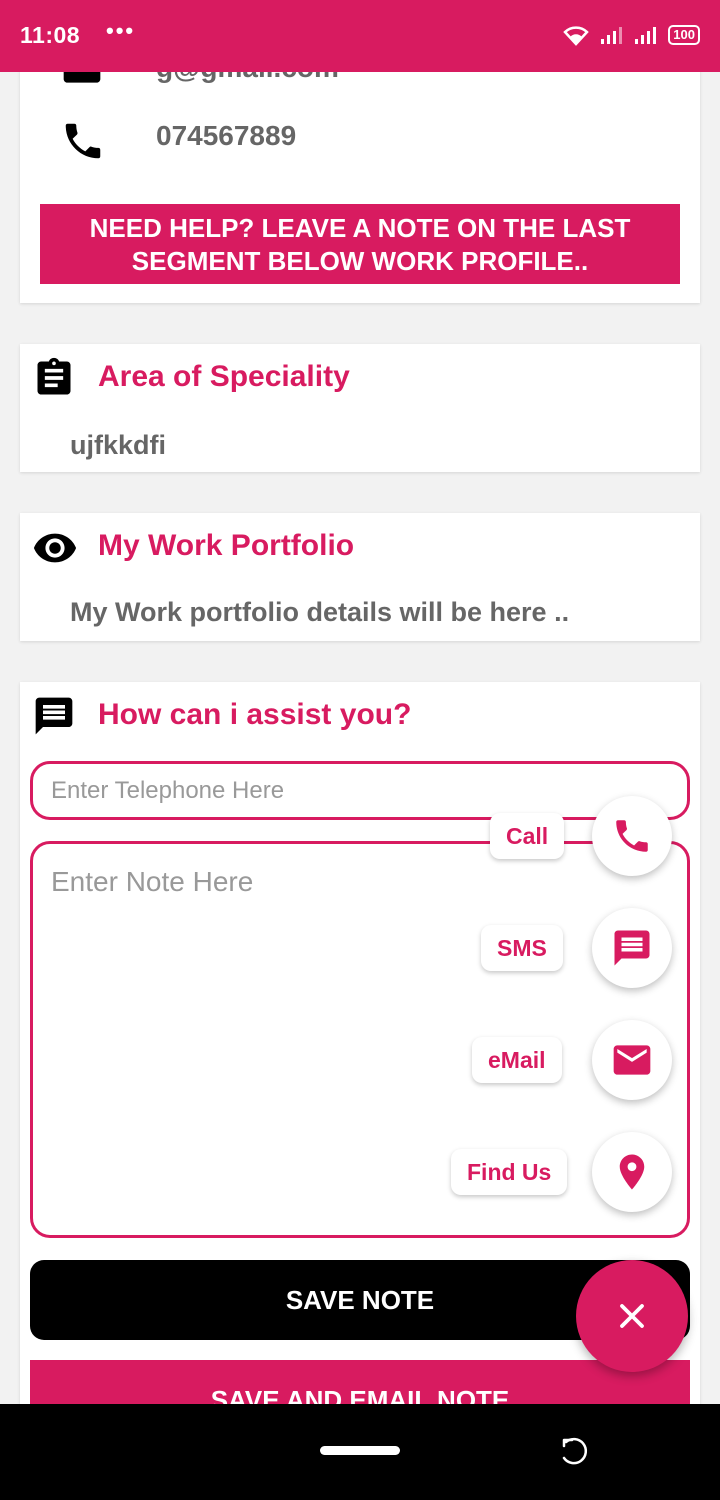 This screenshot has height=1500, width=720. I want to click on mail-icon, so click(632, 1060).